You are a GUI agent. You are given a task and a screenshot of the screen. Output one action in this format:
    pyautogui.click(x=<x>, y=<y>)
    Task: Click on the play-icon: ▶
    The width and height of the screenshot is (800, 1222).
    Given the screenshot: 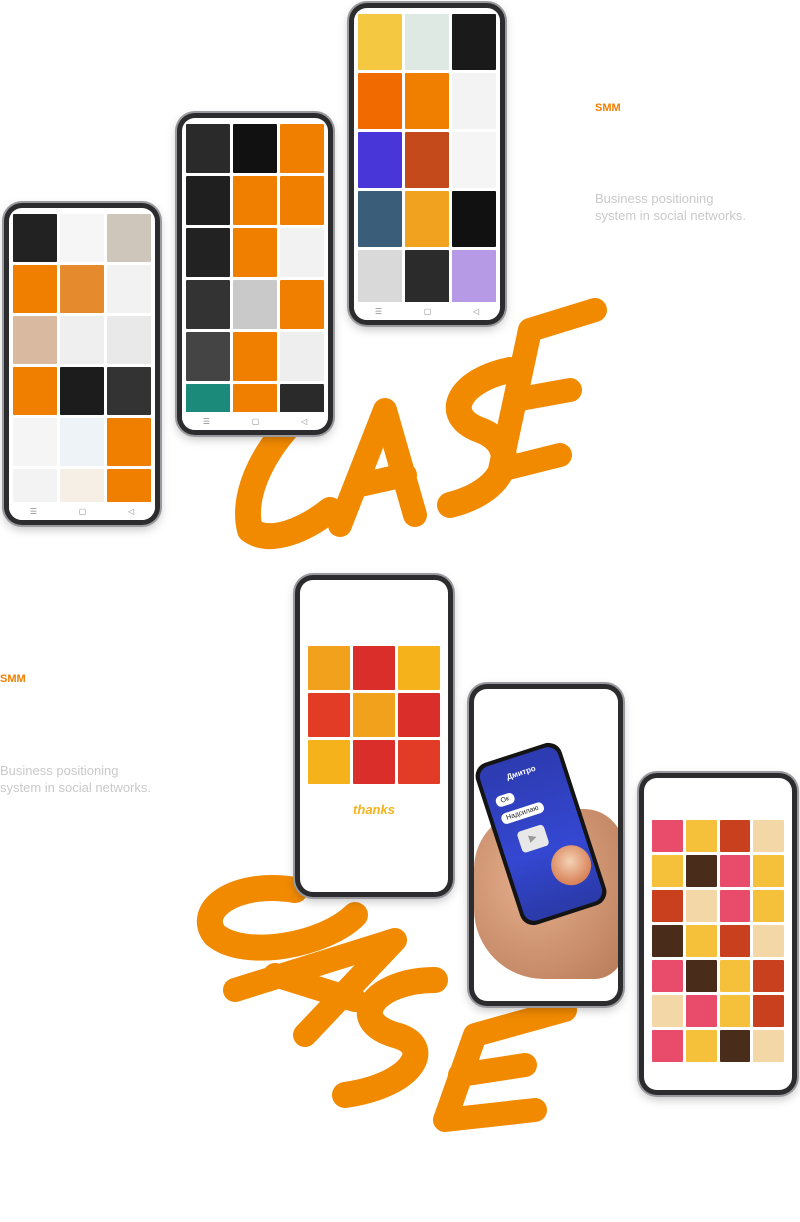 What is the action you would take?
    pyautogui.click(x=533, y=838)
    